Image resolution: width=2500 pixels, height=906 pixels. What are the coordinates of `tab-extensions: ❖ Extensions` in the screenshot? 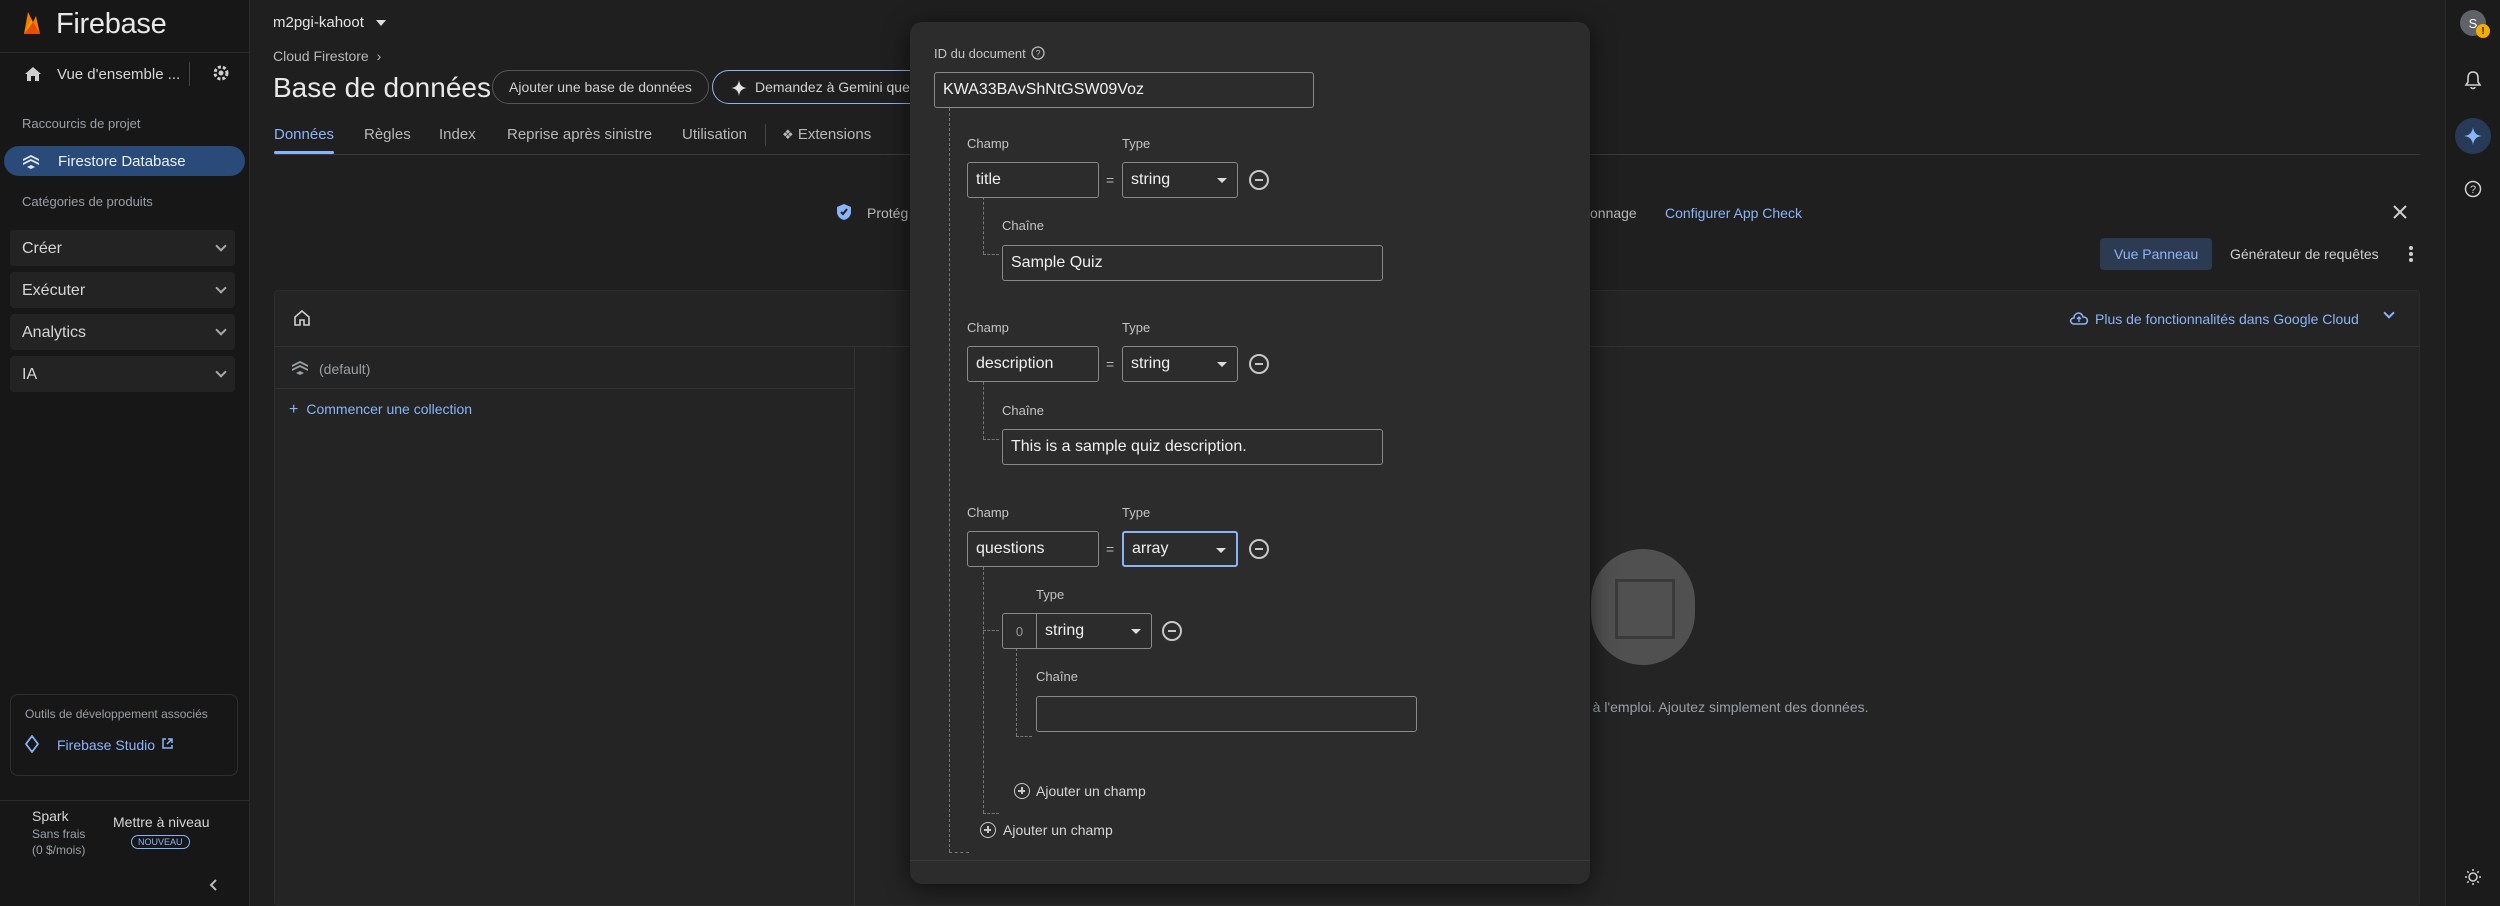 It's located at (826, 134).